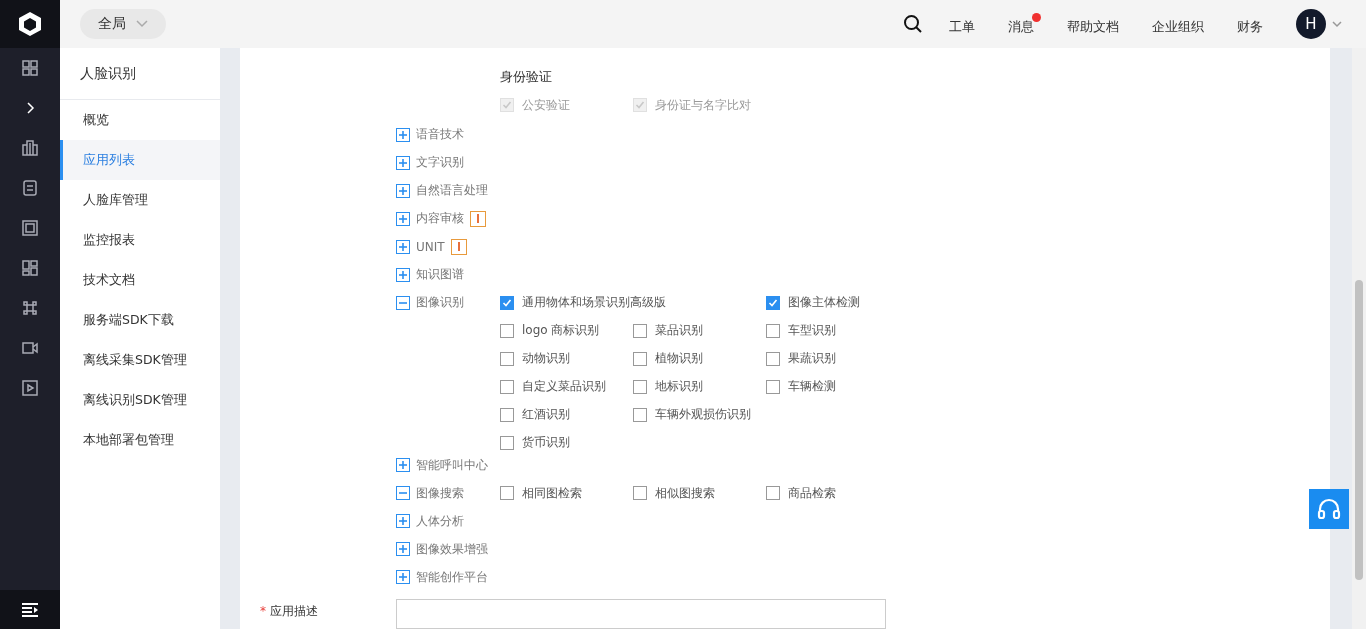 The image size is (1366, 629). Describe the element at coordinates (440, 135) in the screenshot. I see `category-label: 语音技术` at that location.